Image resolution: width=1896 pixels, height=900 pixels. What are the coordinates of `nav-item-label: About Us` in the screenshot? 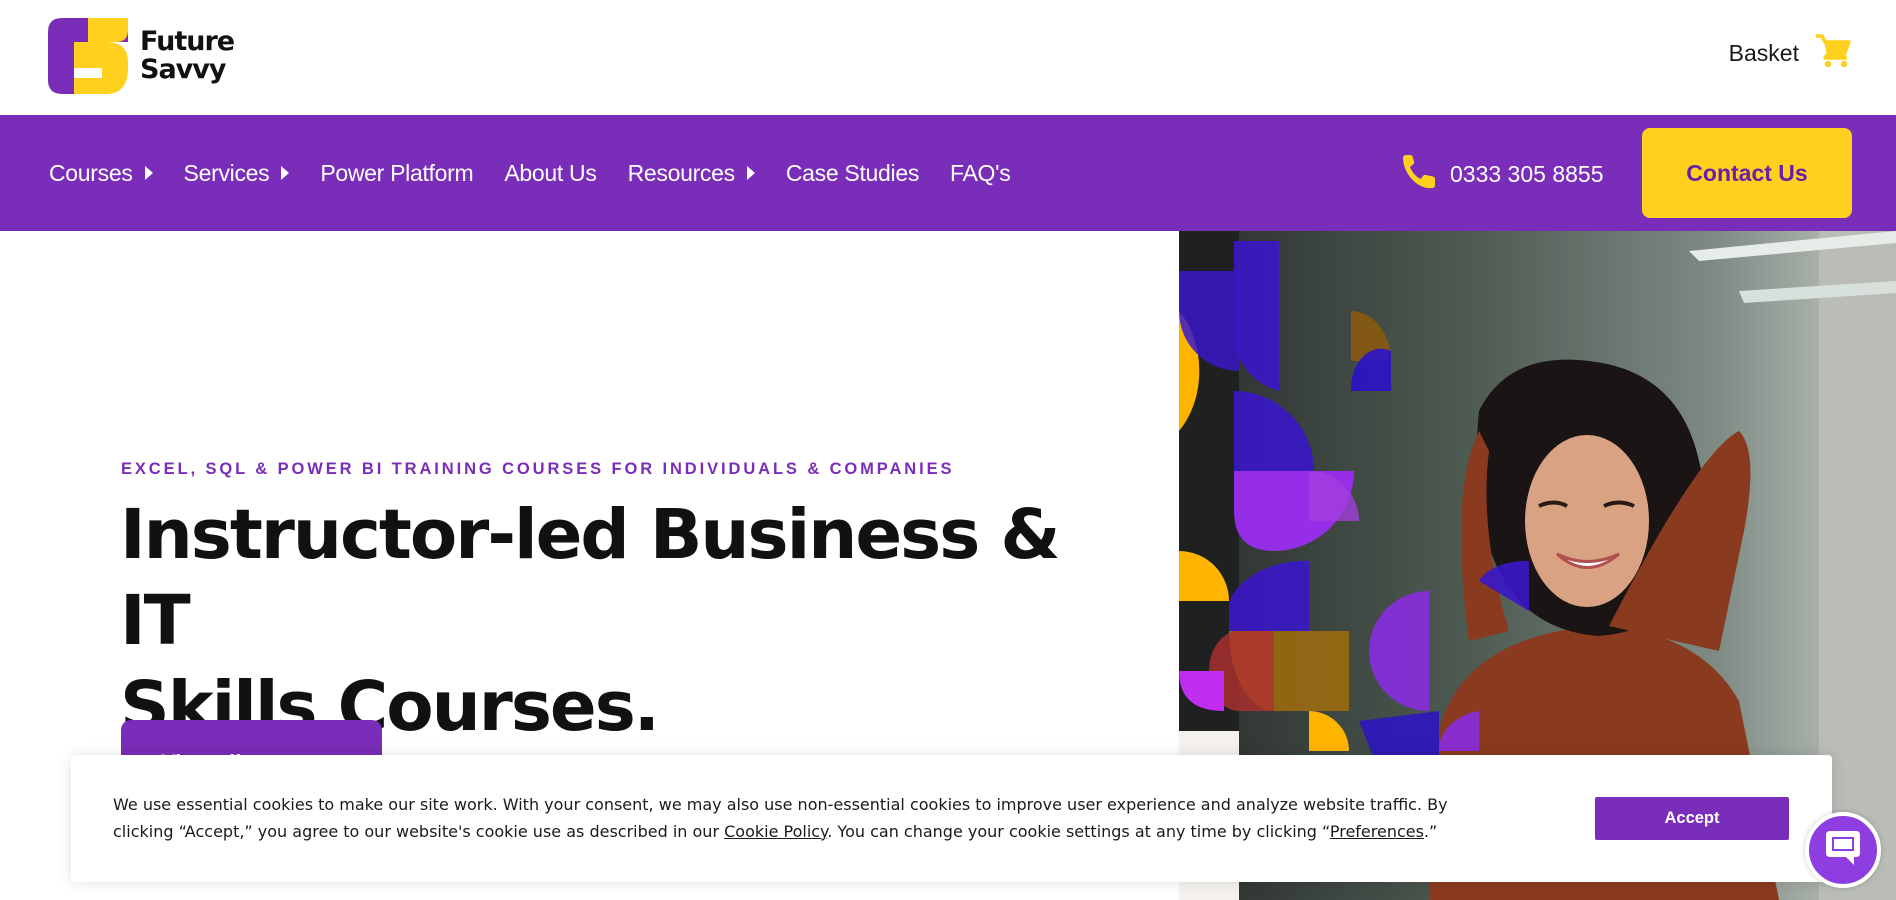 It's located at (550, 172).